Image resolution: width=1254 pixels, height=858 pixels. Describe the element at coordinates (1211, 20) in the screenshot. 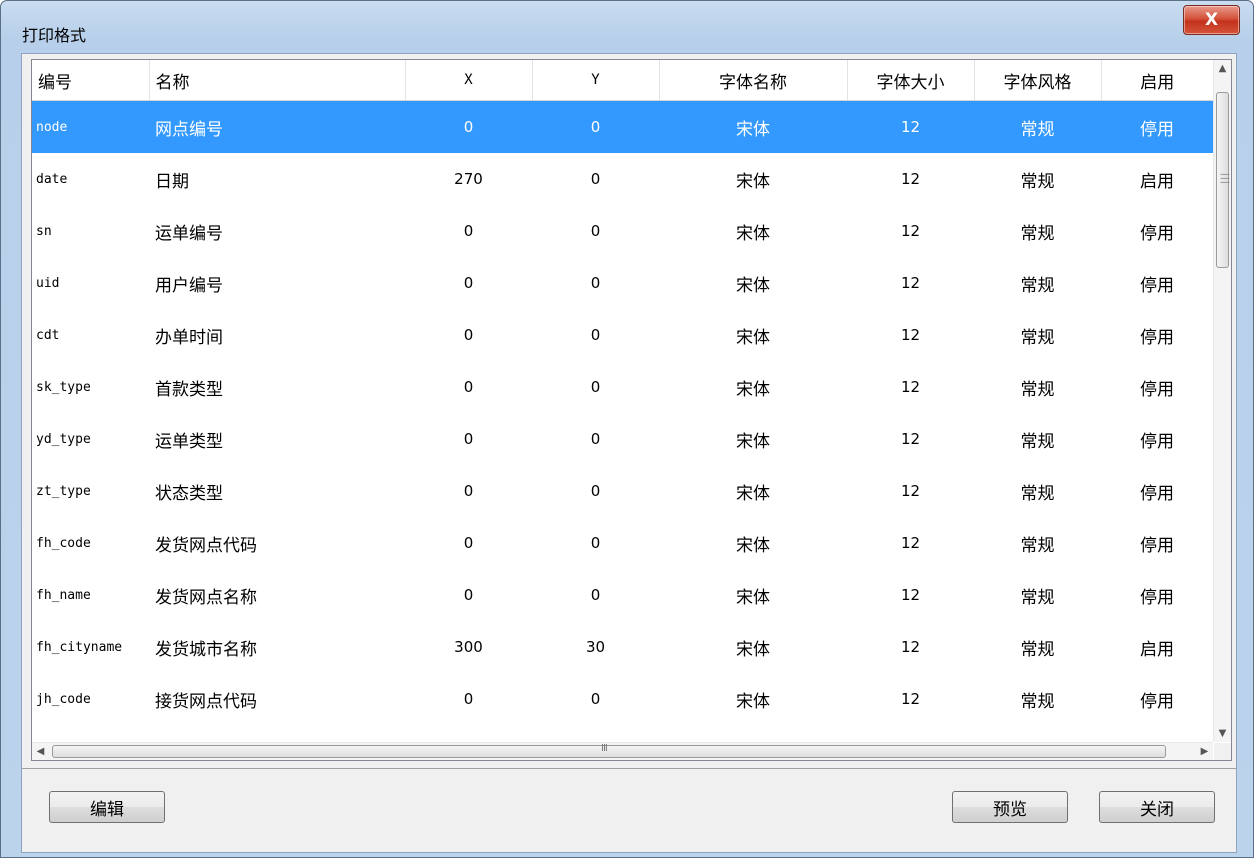

I see `close-window-button: X` at that location.